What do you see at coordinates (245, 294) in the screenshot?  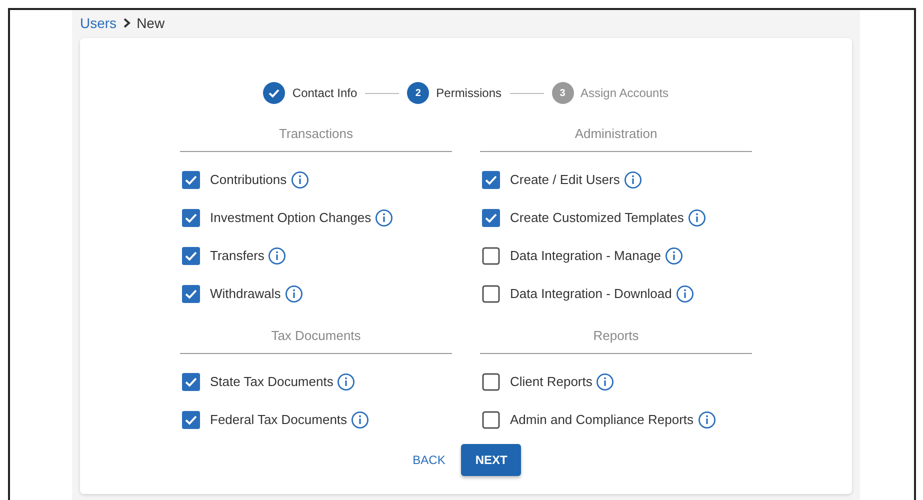 I see `permission-label: Withdrawals` at bounding box center [245, 294].